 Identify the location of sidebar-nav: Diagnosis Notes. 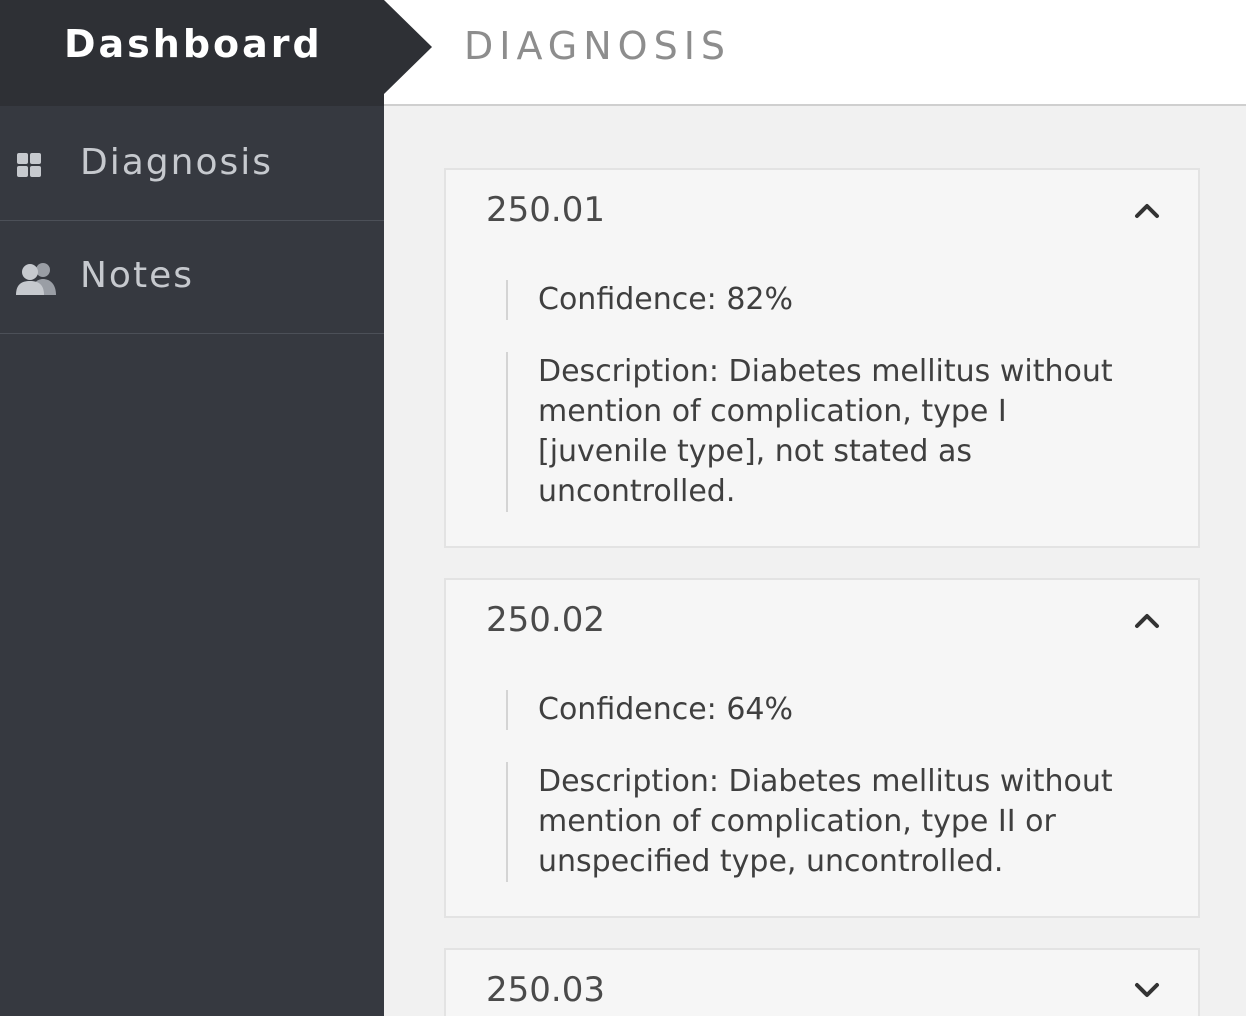
(192, 221).